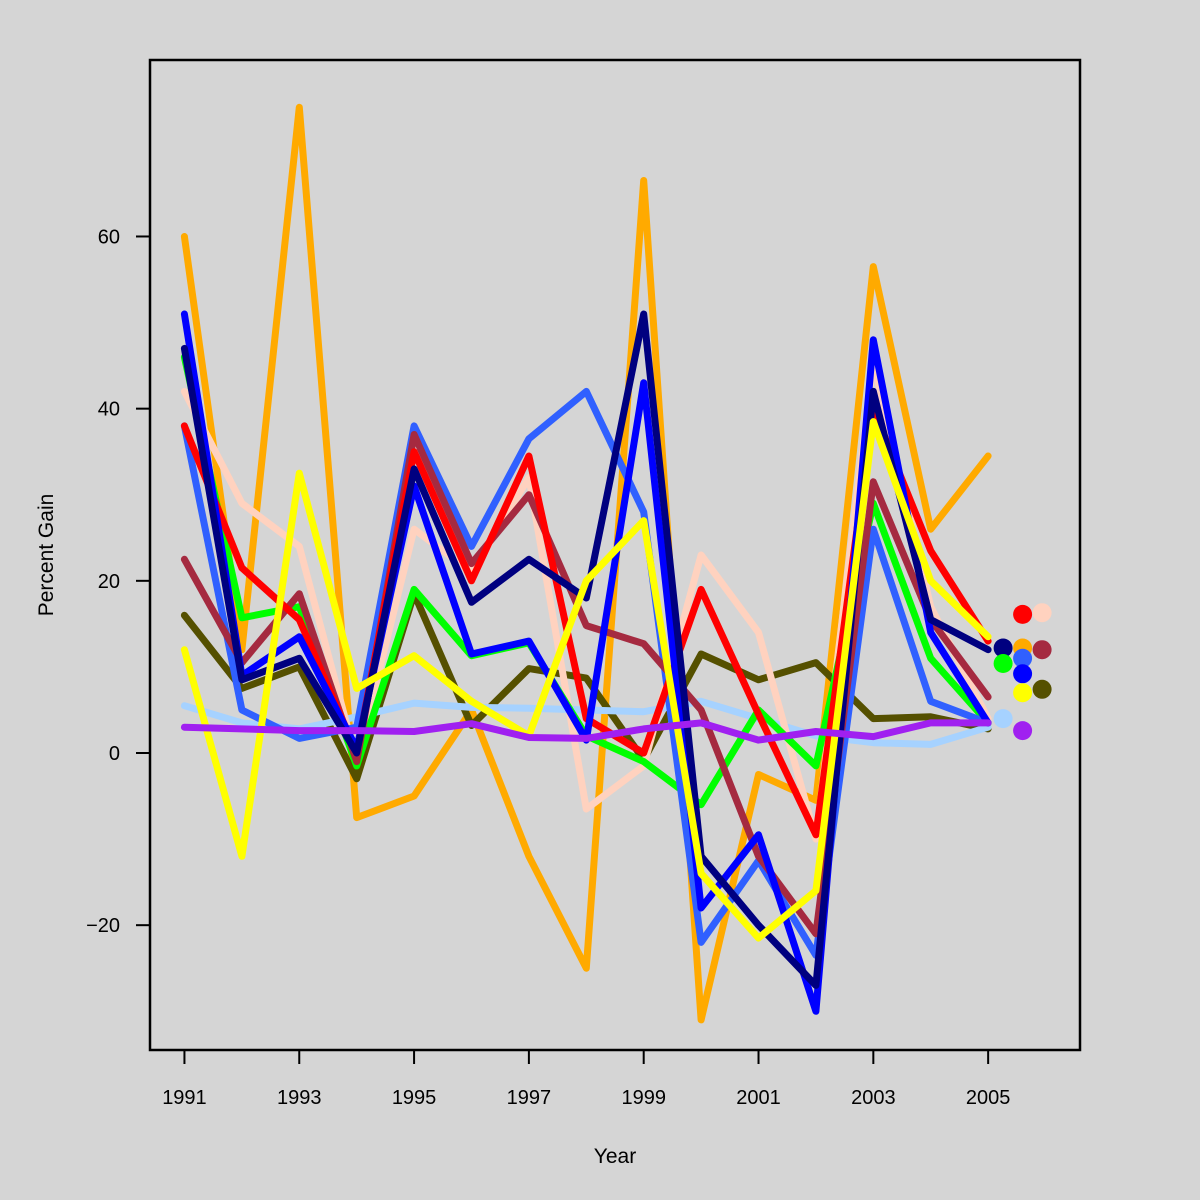 This screenshot has height=1200, width=1200. Describe the element at coordinates (586, 1079) in the screenshot. I see `x-axis: 1991 1993 1995 1997 1999 2001 2003 2005` at that location.